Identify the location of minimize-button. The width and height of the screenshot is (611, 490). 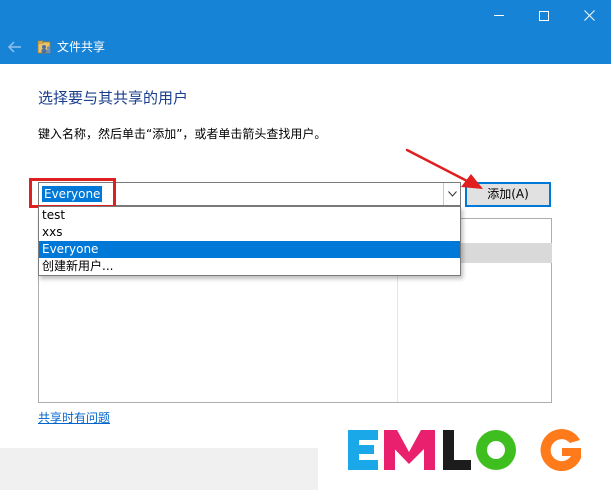
(499, 15).